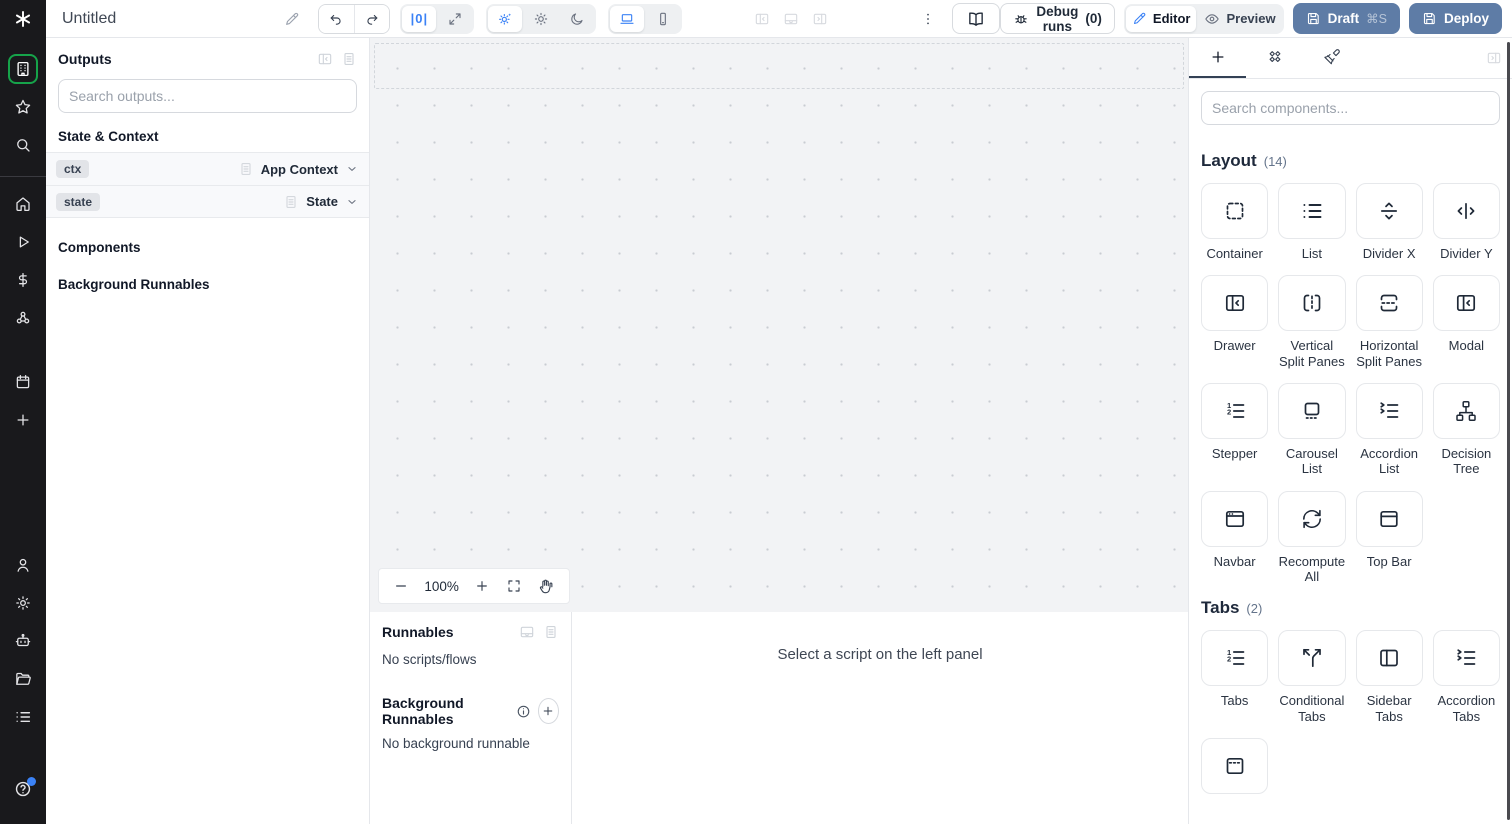 The height and width of the screenshot is (824, 1512). I want to click on sidebar-item-audit-logs, so click(23, 717).